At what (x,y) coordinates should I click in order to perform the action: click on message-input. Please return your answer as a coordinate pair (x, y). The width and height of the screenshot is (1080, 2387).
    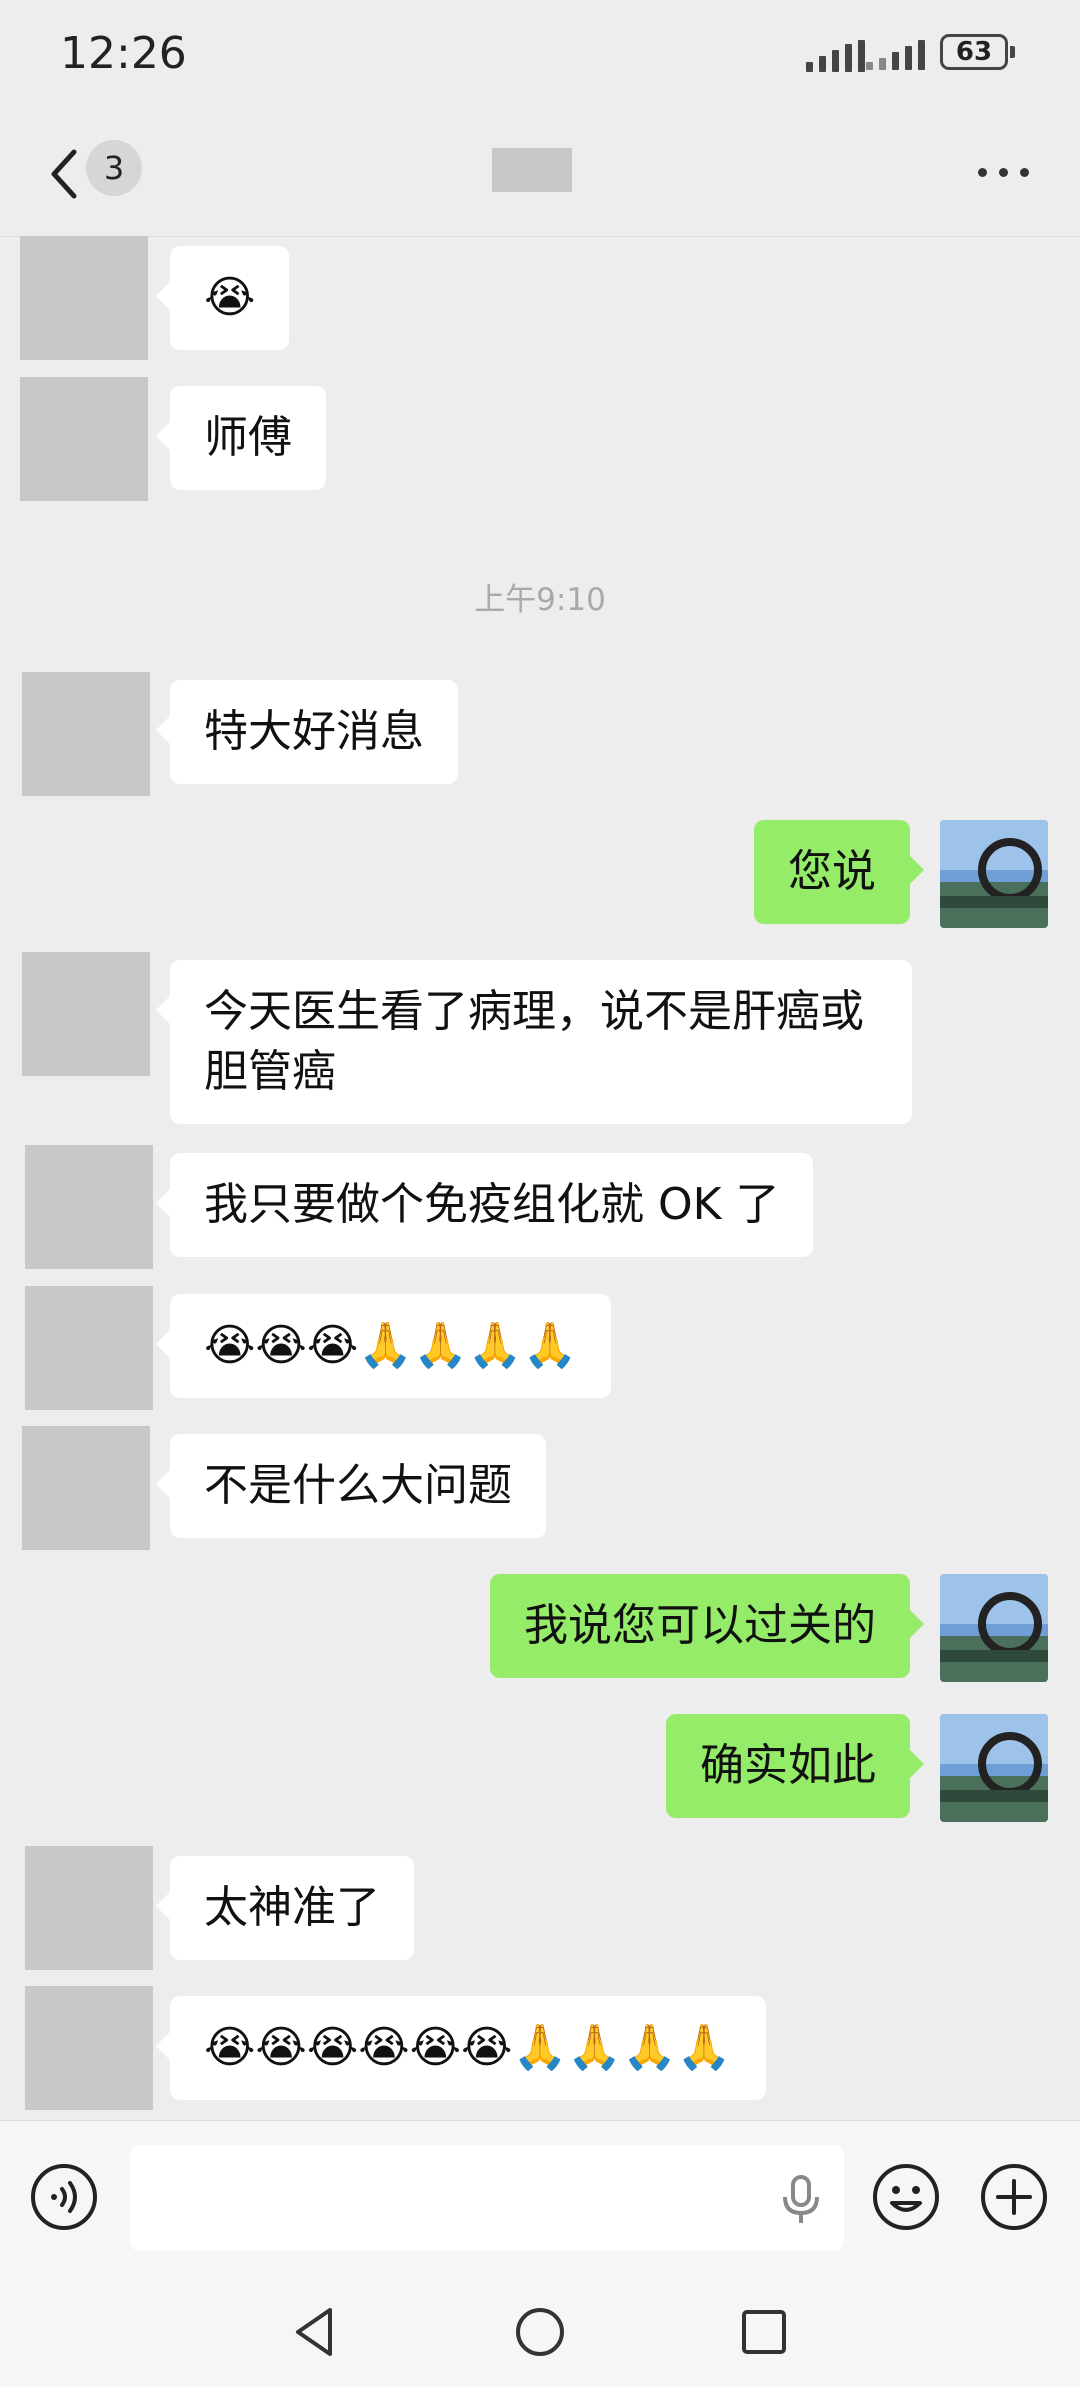
    Looking at the image, I should click on (487, 2198).